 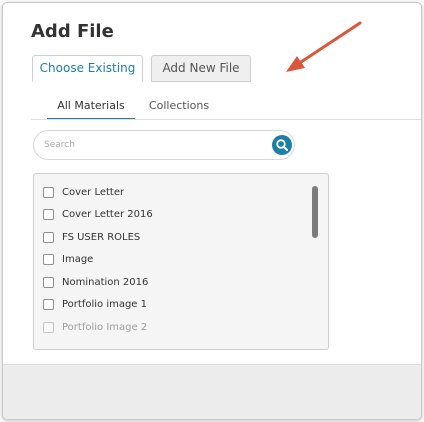 I want to click on arrow-icon, so click(x=324, y=46).